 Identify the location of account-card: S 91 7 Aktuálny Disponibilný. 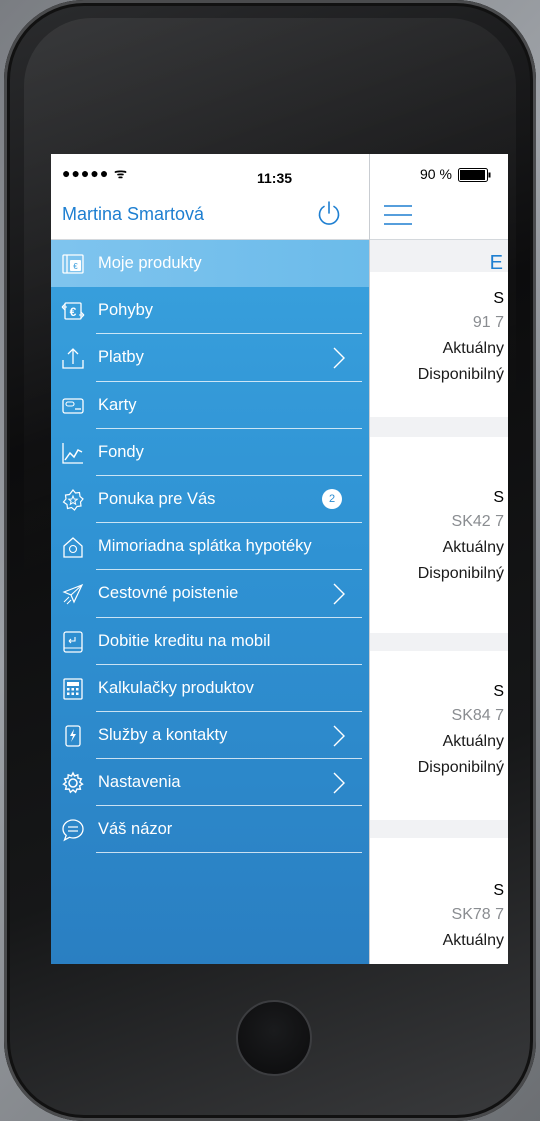
(439, 344).